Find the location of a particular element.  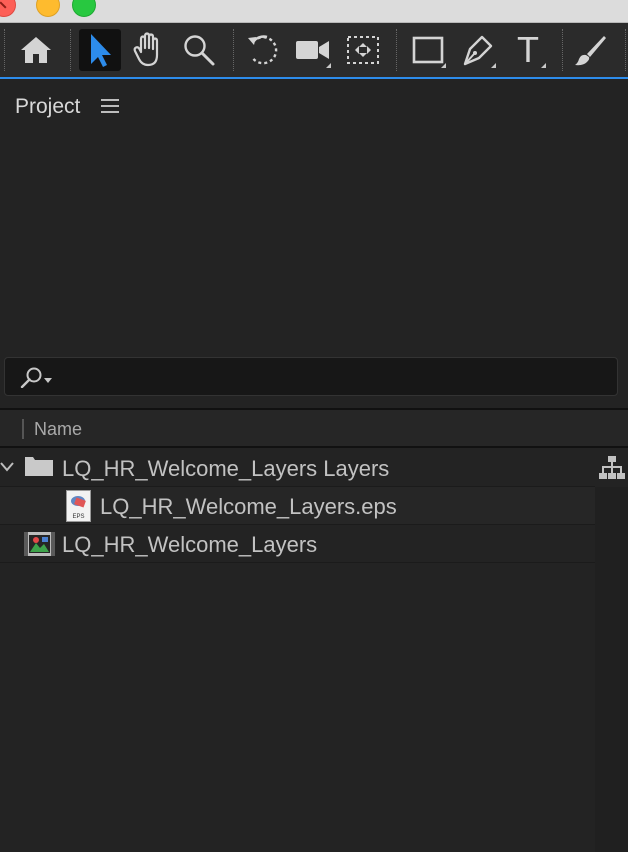

hamburger-menu-icon is located at coordinates (110, 107).